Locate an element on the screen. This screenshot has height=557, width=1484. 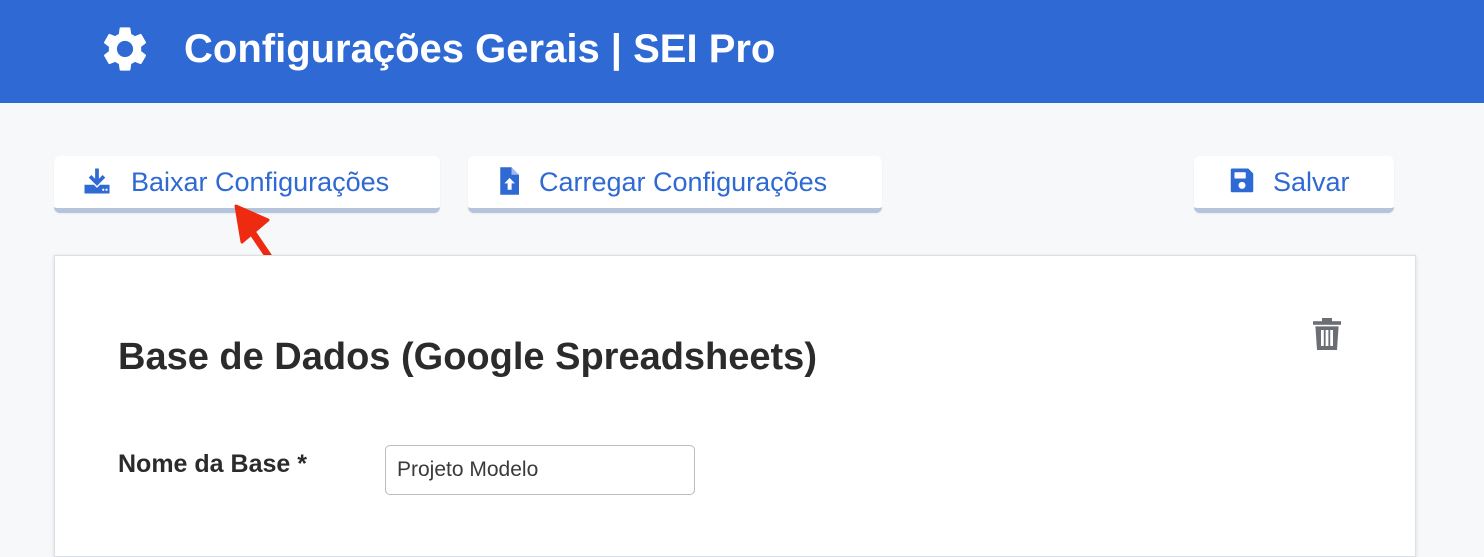
base-name-label: Nome da Base * is located at coordinates (212, 464).